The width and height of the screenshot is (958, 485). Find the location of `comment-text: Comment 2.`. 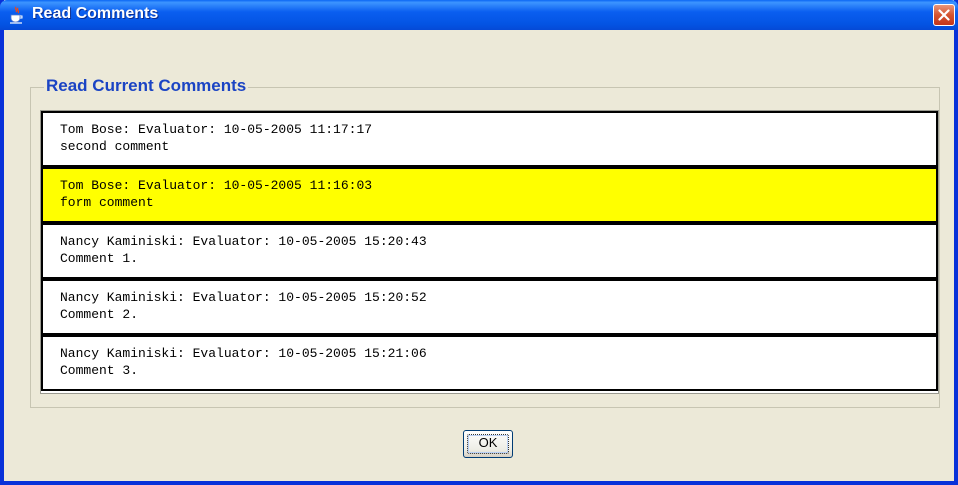

comment-text: Comment 2. is located at coordinates (99, 314).